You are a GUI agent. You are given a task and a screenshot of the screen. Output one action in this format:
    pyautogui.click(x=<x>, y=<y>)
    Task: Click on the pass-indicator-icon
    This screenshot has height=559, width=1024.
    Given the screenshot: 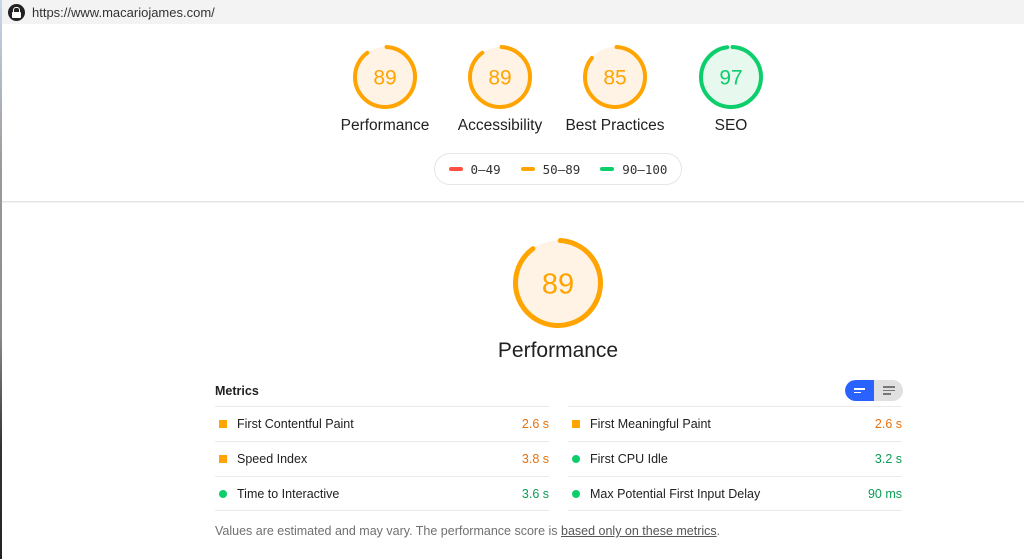 What is the action you would take?
    pyautogui.click(x=607, y=169)
    